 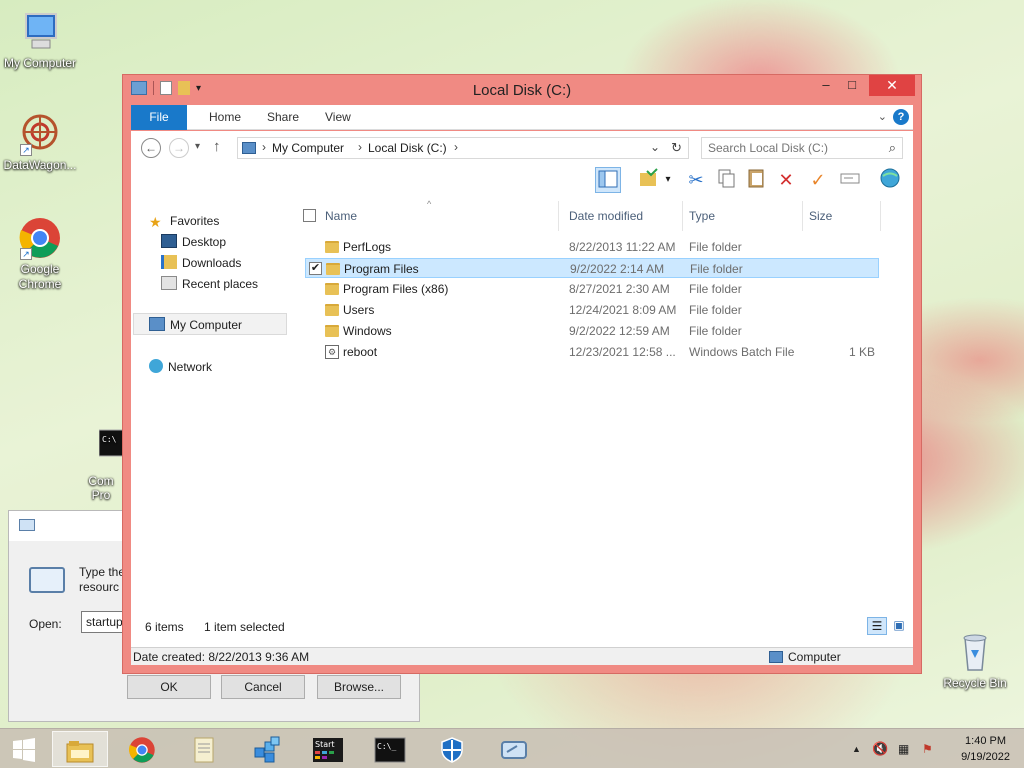 What do you see at coordinates (315, 268) in the screenshot?
I see `row-checkbox-checked: ✔` at bounding box center [315, 268].